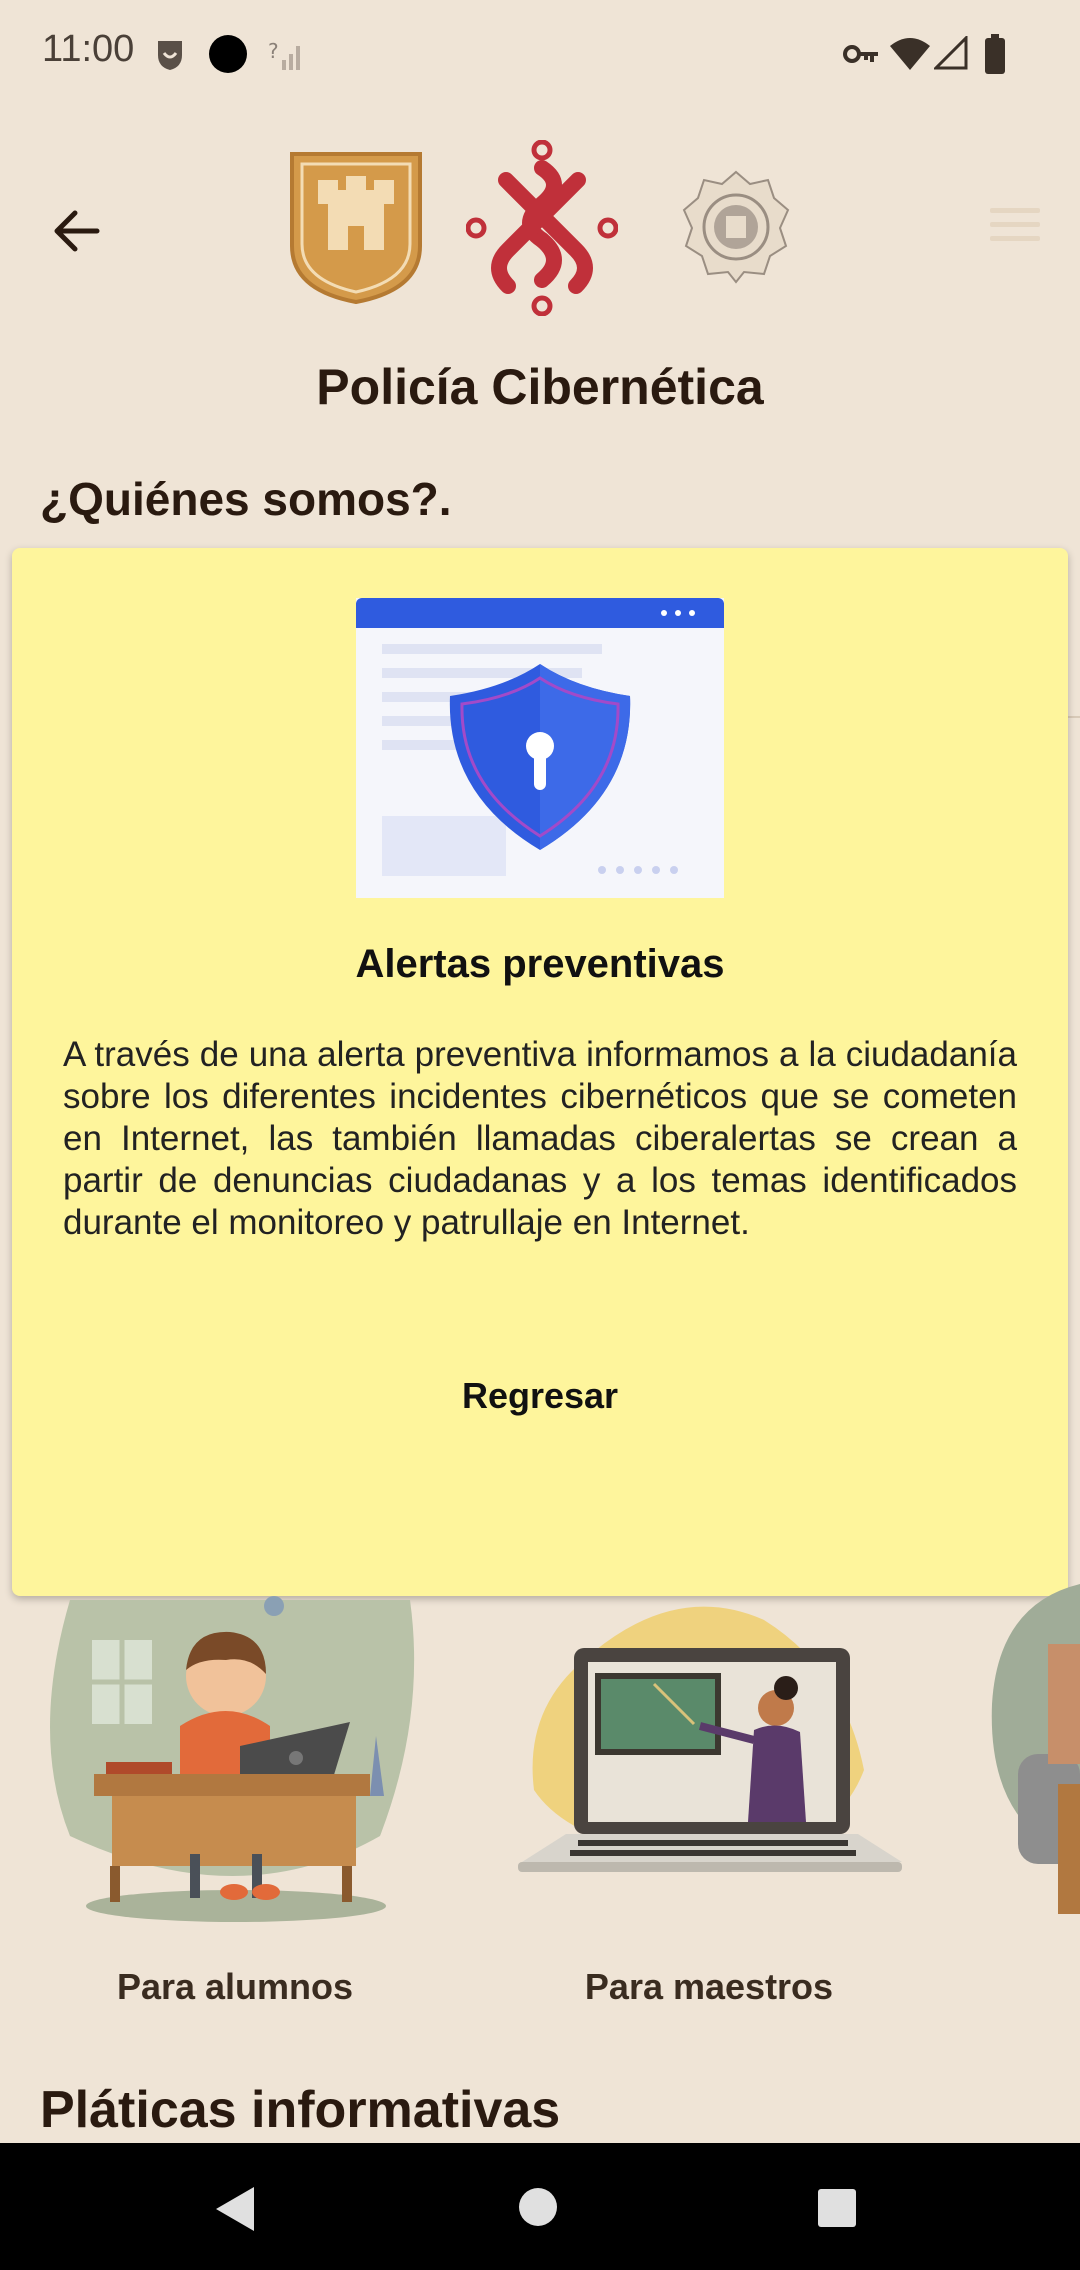 Image resolution: width=1080 pixels, height=2270 pixels. Describe the element at coordinates (1034, 1759) in the screenshot. I see `next-card-illustration` at that location.